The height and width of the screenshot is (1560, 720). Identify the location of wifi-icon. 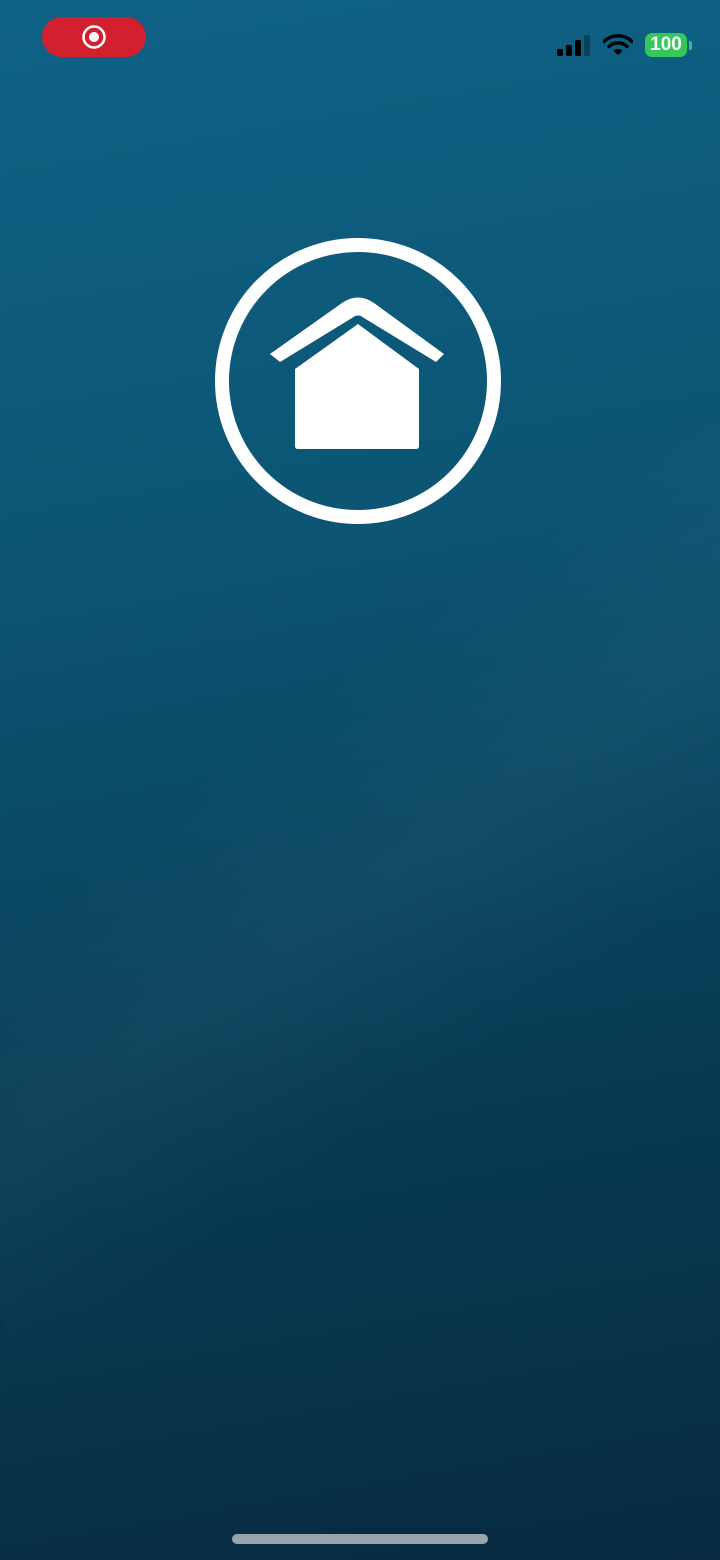
(618, 44).